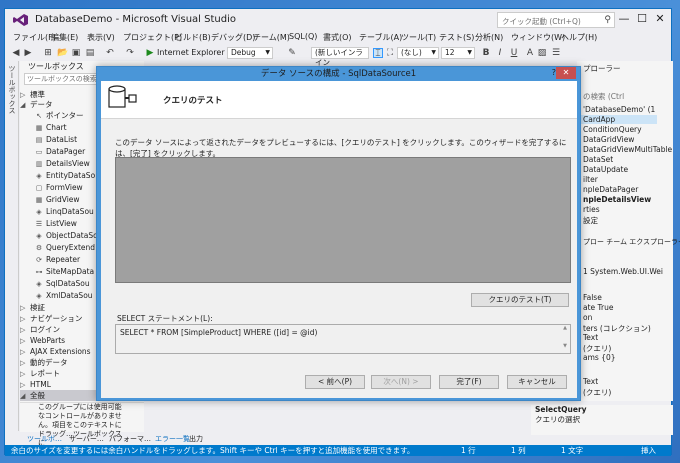 The height and width of the screenshot is (463, 680). What do you see at coordinates (130, 53) in the screenshot?
I see `redo-icon: ↷` at bounding box center [130, 53].